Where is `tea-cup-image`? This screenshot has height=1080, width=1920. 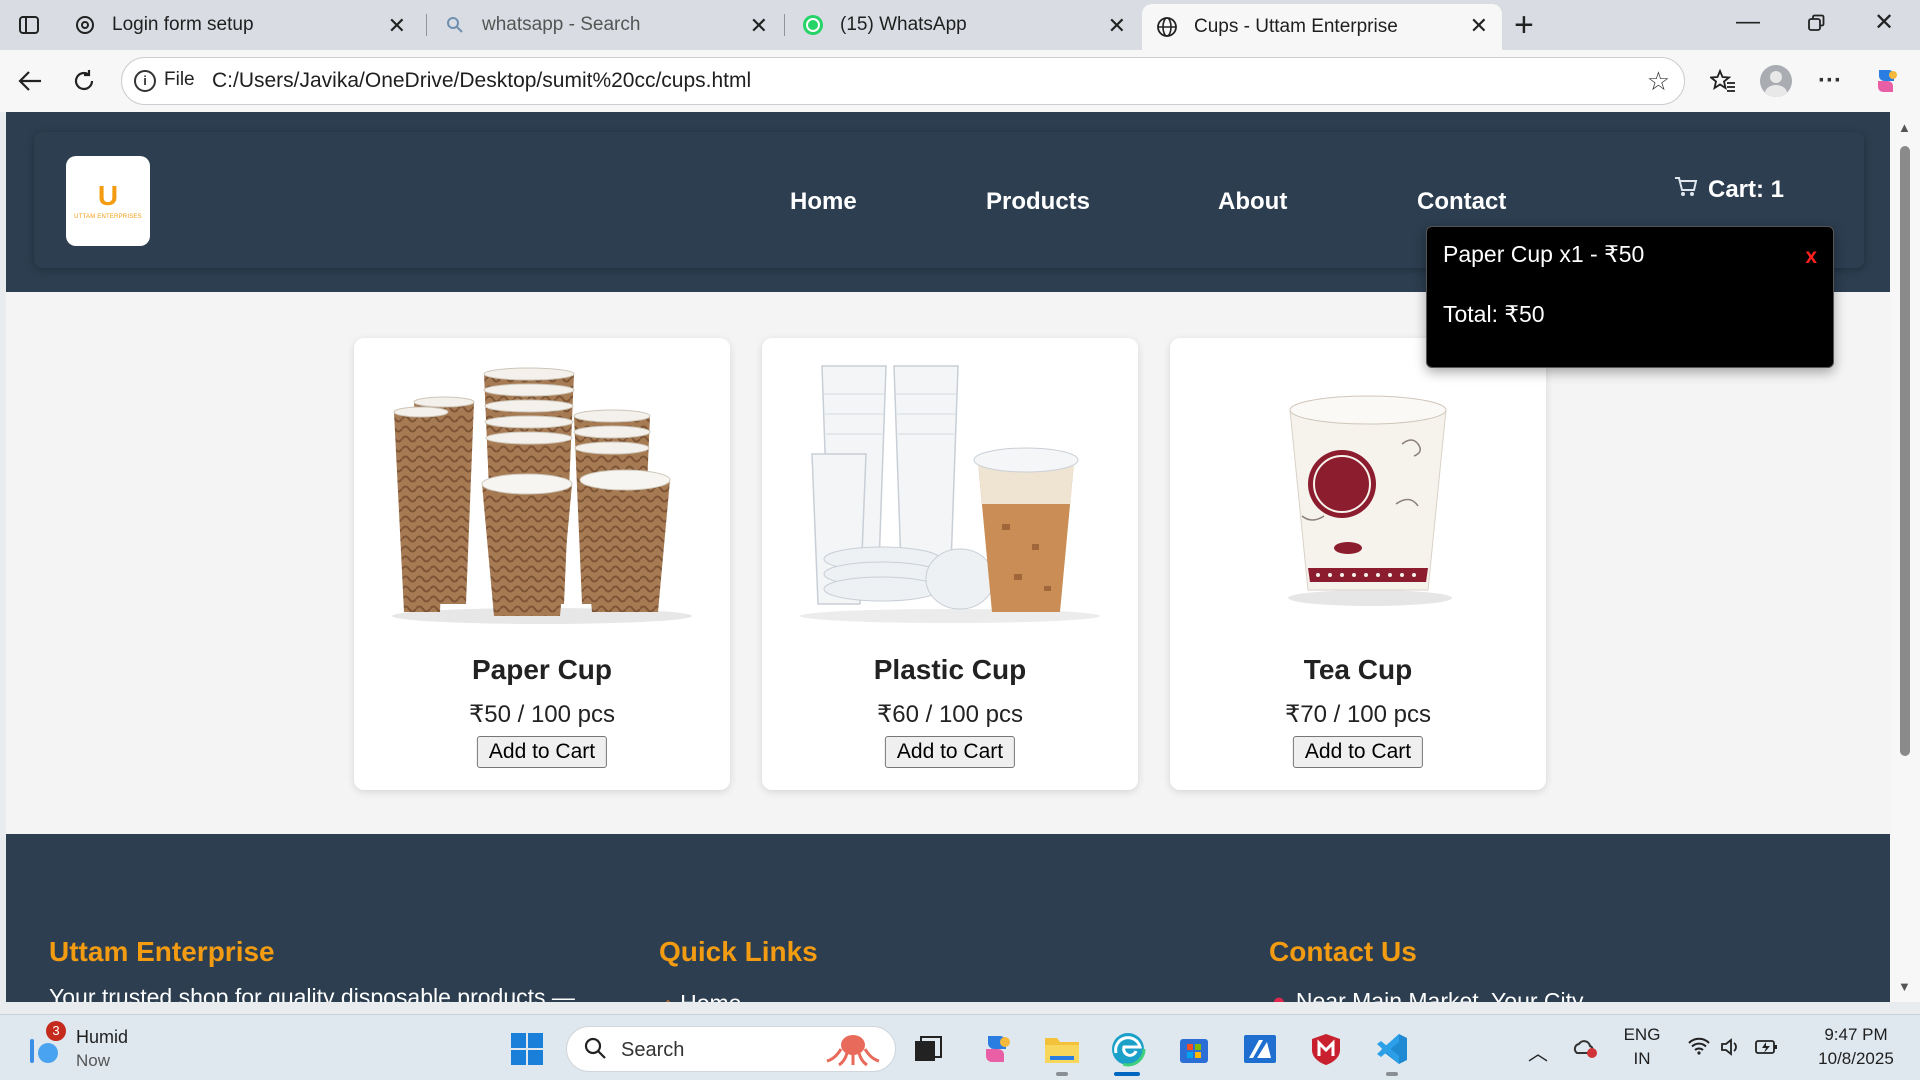 tea-cup-image is located at coordinates (1358, 489).